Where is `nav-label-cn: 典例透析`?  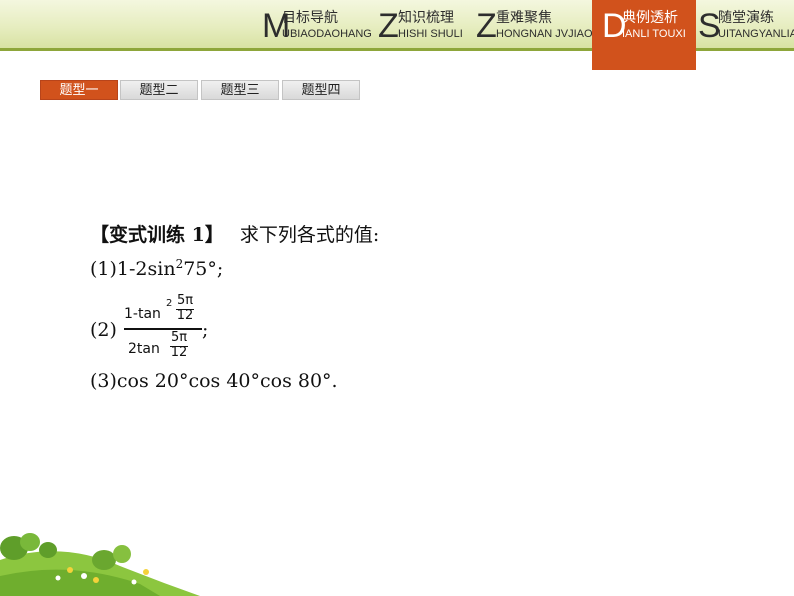
nav-label-cn: 典例透析 is located at coordinates (650, 18).